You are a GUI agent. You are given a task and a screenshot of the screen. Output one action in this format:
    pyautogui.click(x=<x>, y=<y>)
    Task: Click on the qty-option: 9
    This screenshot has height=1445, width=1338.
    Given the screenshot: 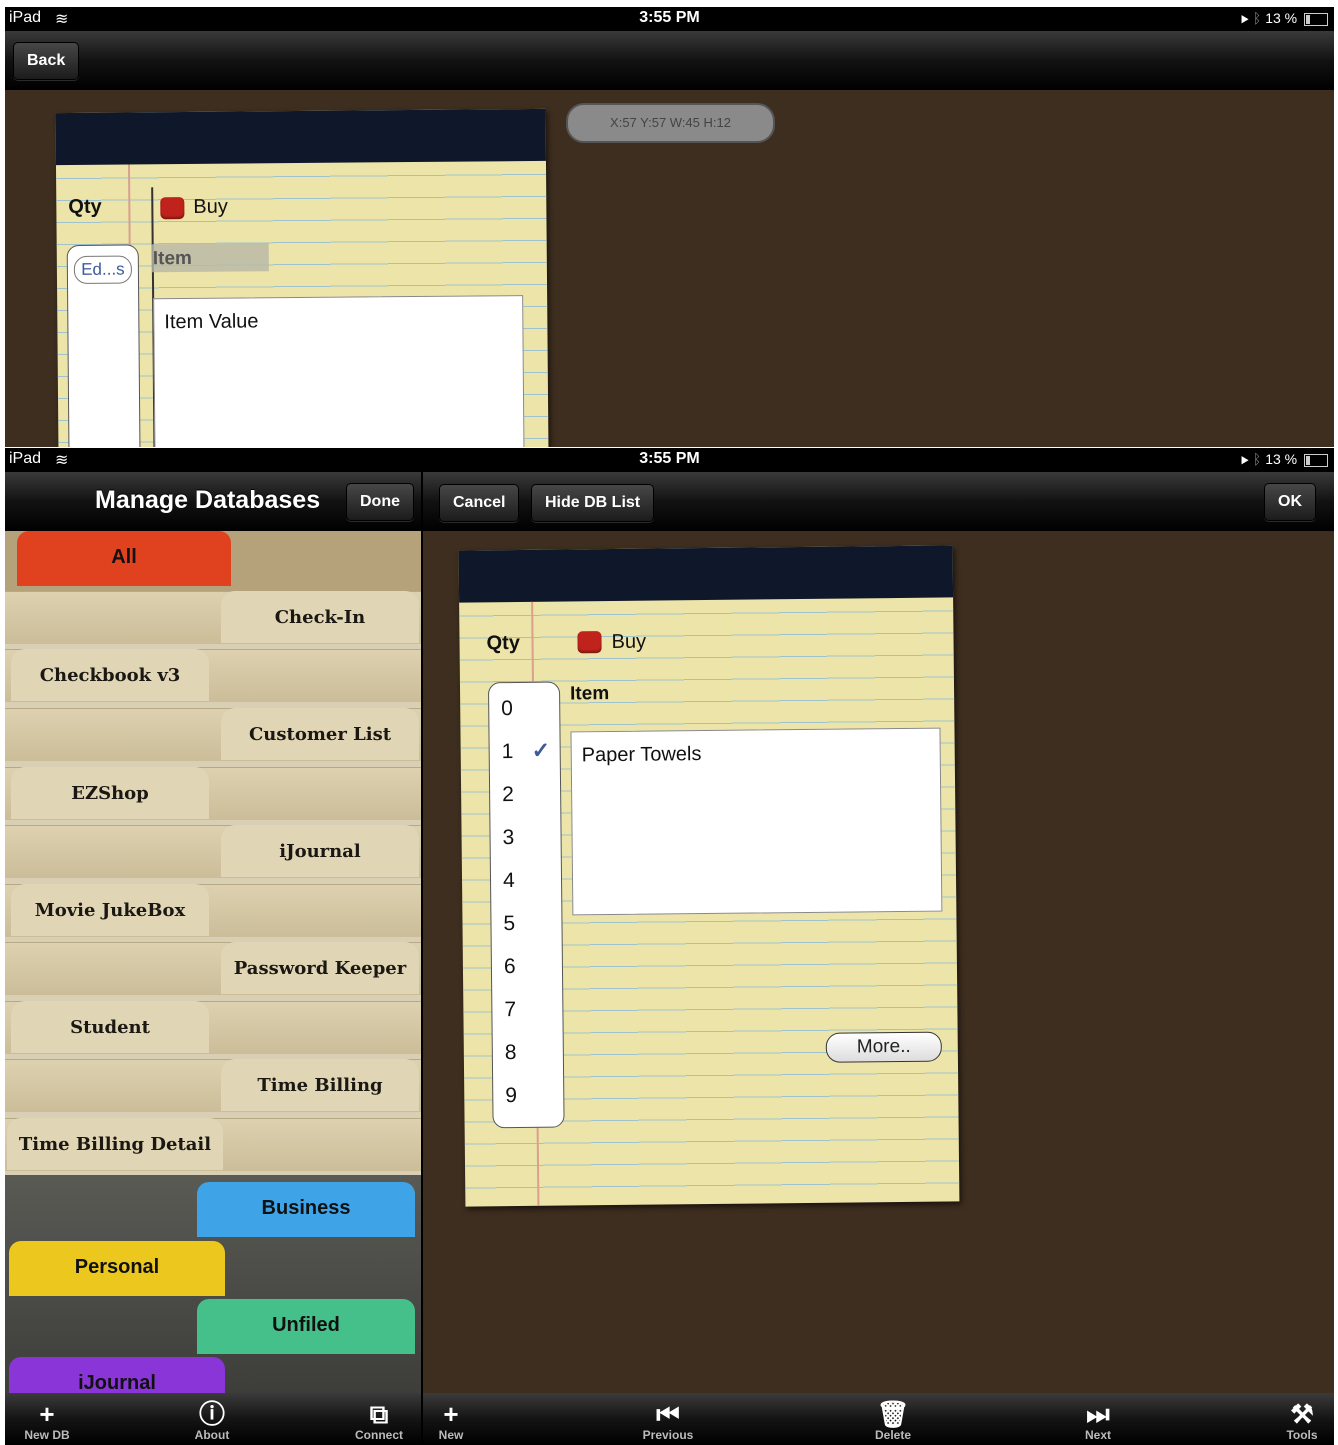 What is the action you would take?
    pyautogui.click(x=524, y=895)
    